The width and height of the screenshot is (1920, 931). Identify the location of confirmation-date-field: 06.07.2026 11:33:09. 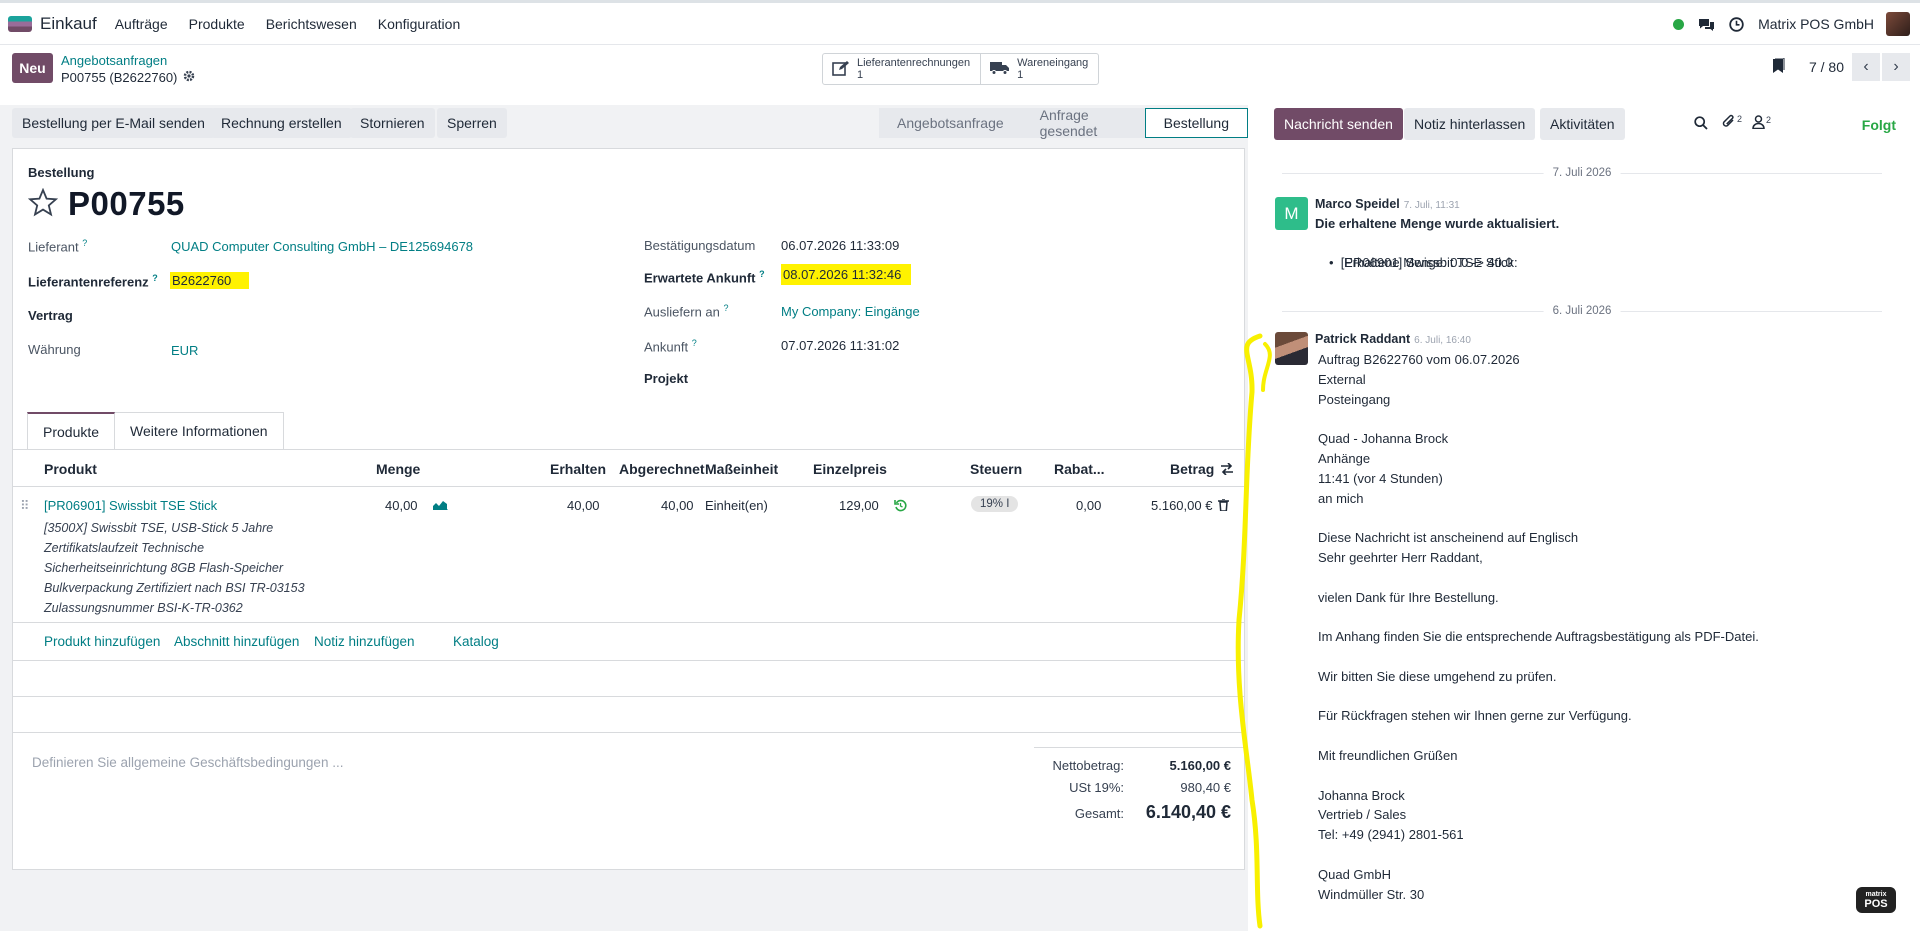
(840, 245).